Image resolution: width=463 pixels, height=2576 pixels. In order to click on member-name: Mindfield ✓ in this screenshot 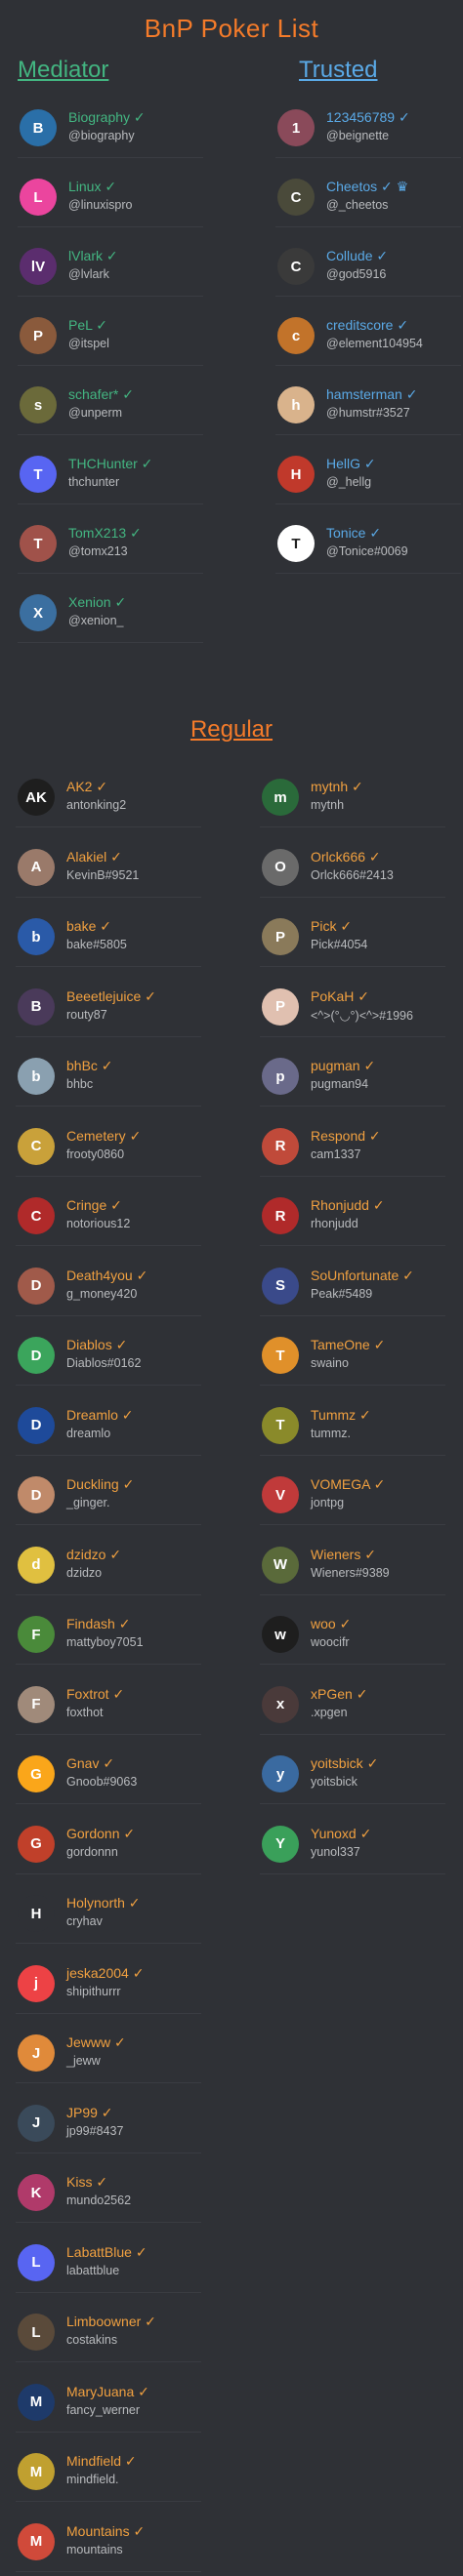, I will do `click(101, 2461)`.